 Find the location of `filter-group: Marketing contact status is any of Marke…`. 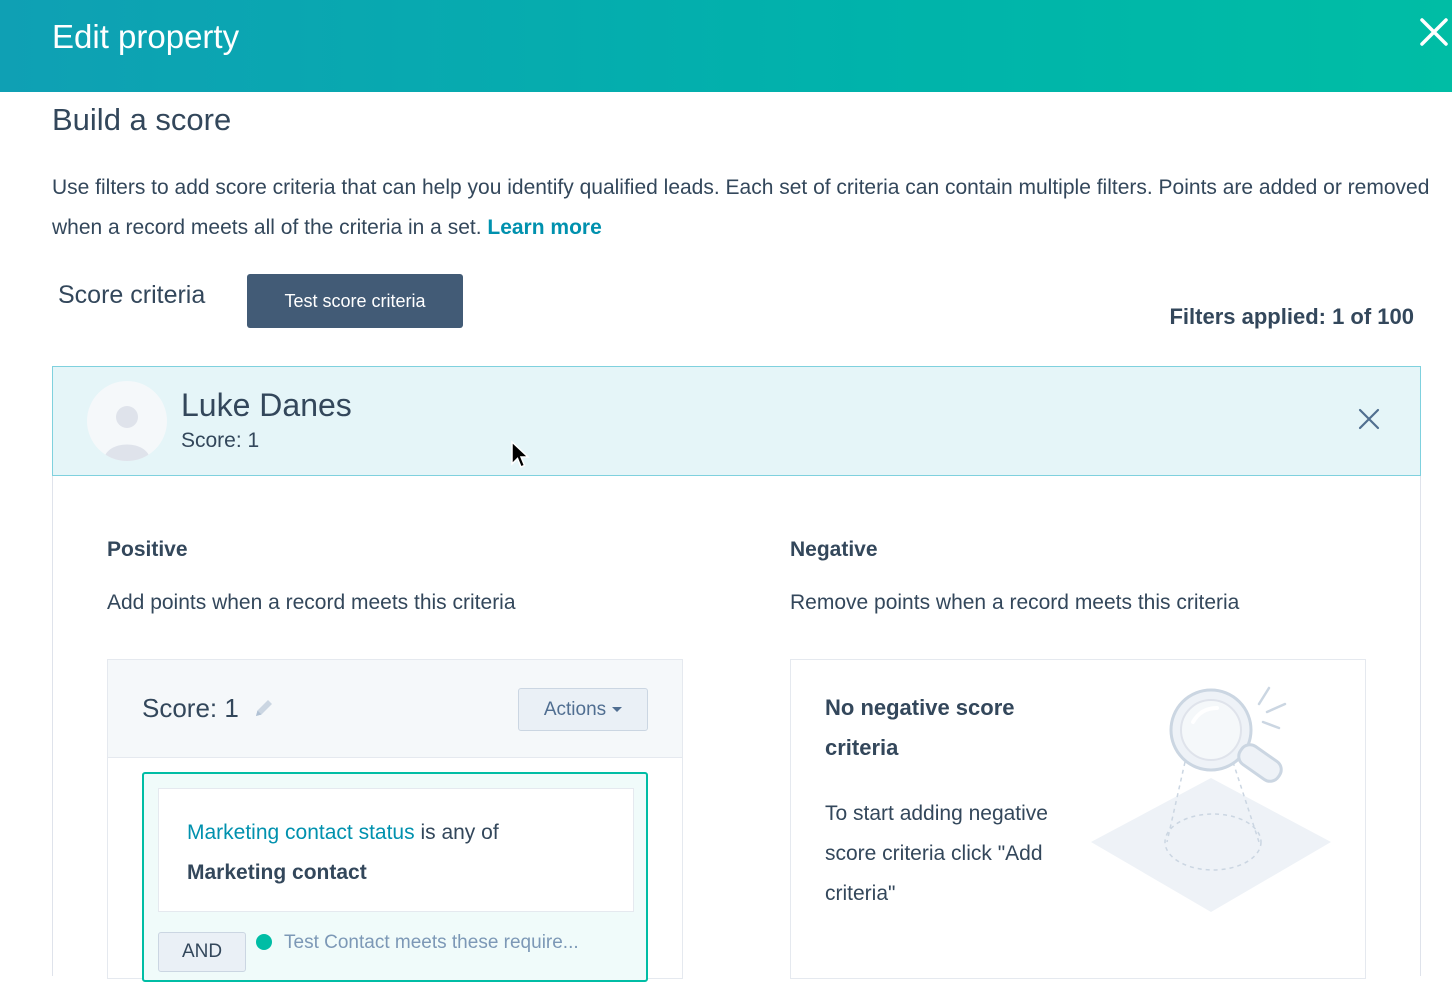

filter-group: Marketing contact status is any of Marke… is located at coordinates (395, 877).